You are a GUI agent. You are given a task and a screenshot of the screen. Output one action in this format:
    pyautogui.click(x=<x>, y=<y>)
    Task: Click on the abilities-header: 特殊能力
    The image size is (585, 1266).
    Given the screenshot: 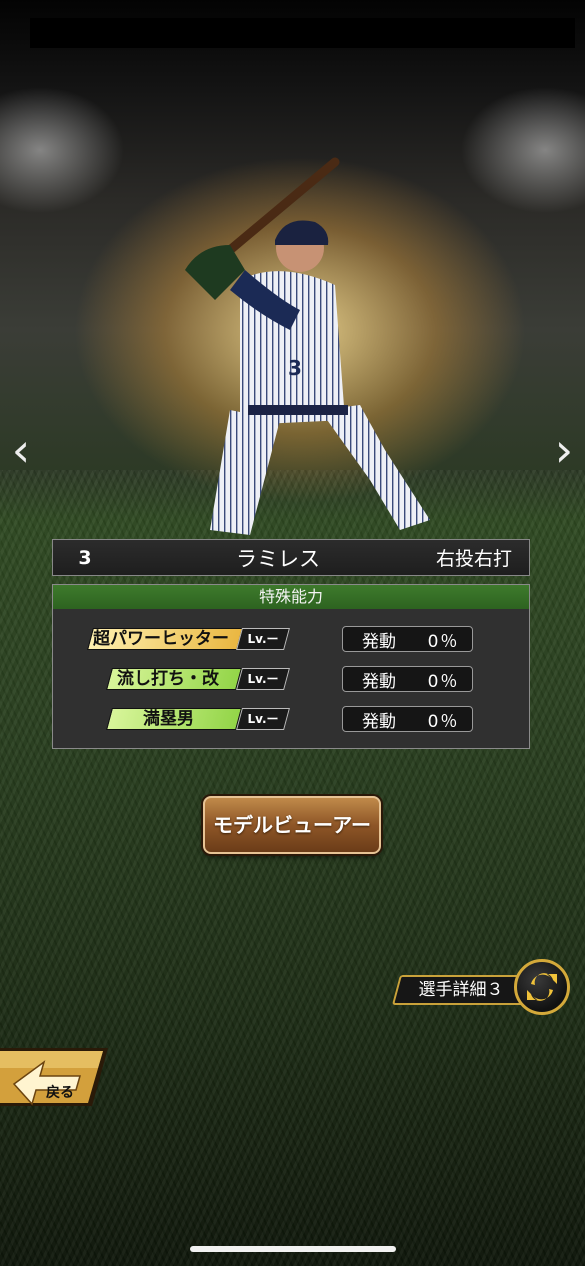 What is the action you would take?
    pyautogui.click(x=291, y=597)
    